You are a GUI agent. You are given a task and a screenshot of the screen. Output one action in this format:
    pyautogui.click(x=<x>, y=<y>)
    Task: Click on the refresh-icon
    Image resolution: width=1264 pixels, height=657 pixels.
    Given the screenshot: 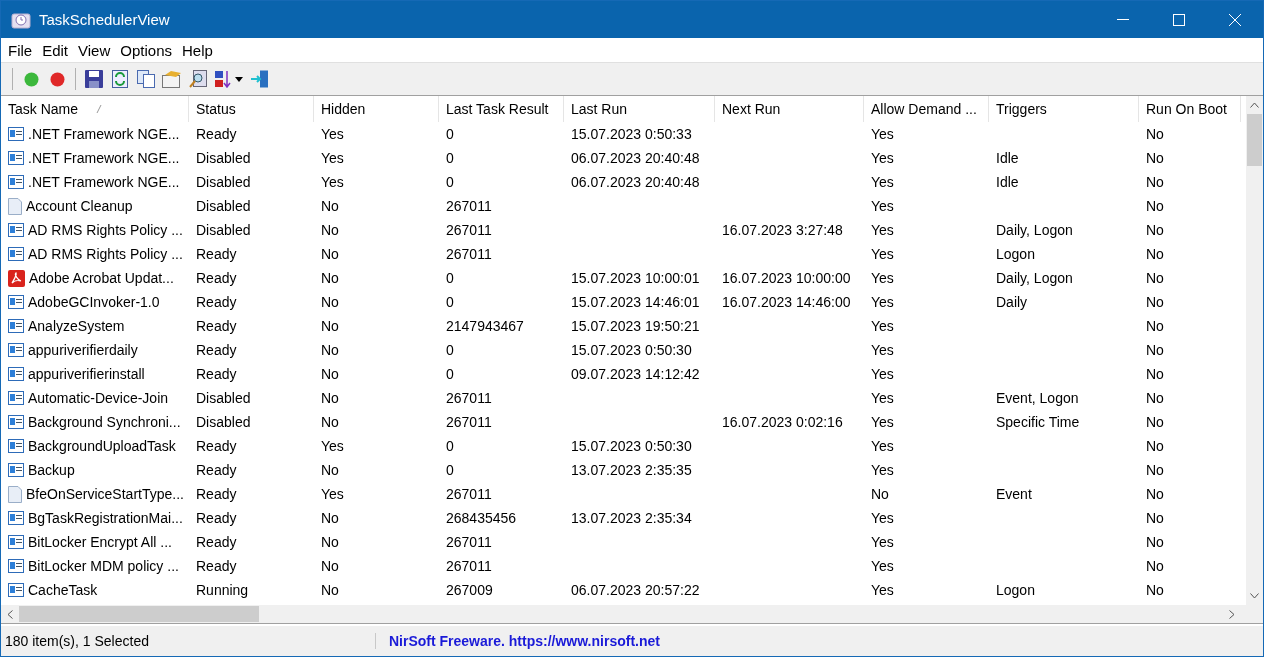 What is the action you would take?
    pyautogui.click(x=120, y=79)
    